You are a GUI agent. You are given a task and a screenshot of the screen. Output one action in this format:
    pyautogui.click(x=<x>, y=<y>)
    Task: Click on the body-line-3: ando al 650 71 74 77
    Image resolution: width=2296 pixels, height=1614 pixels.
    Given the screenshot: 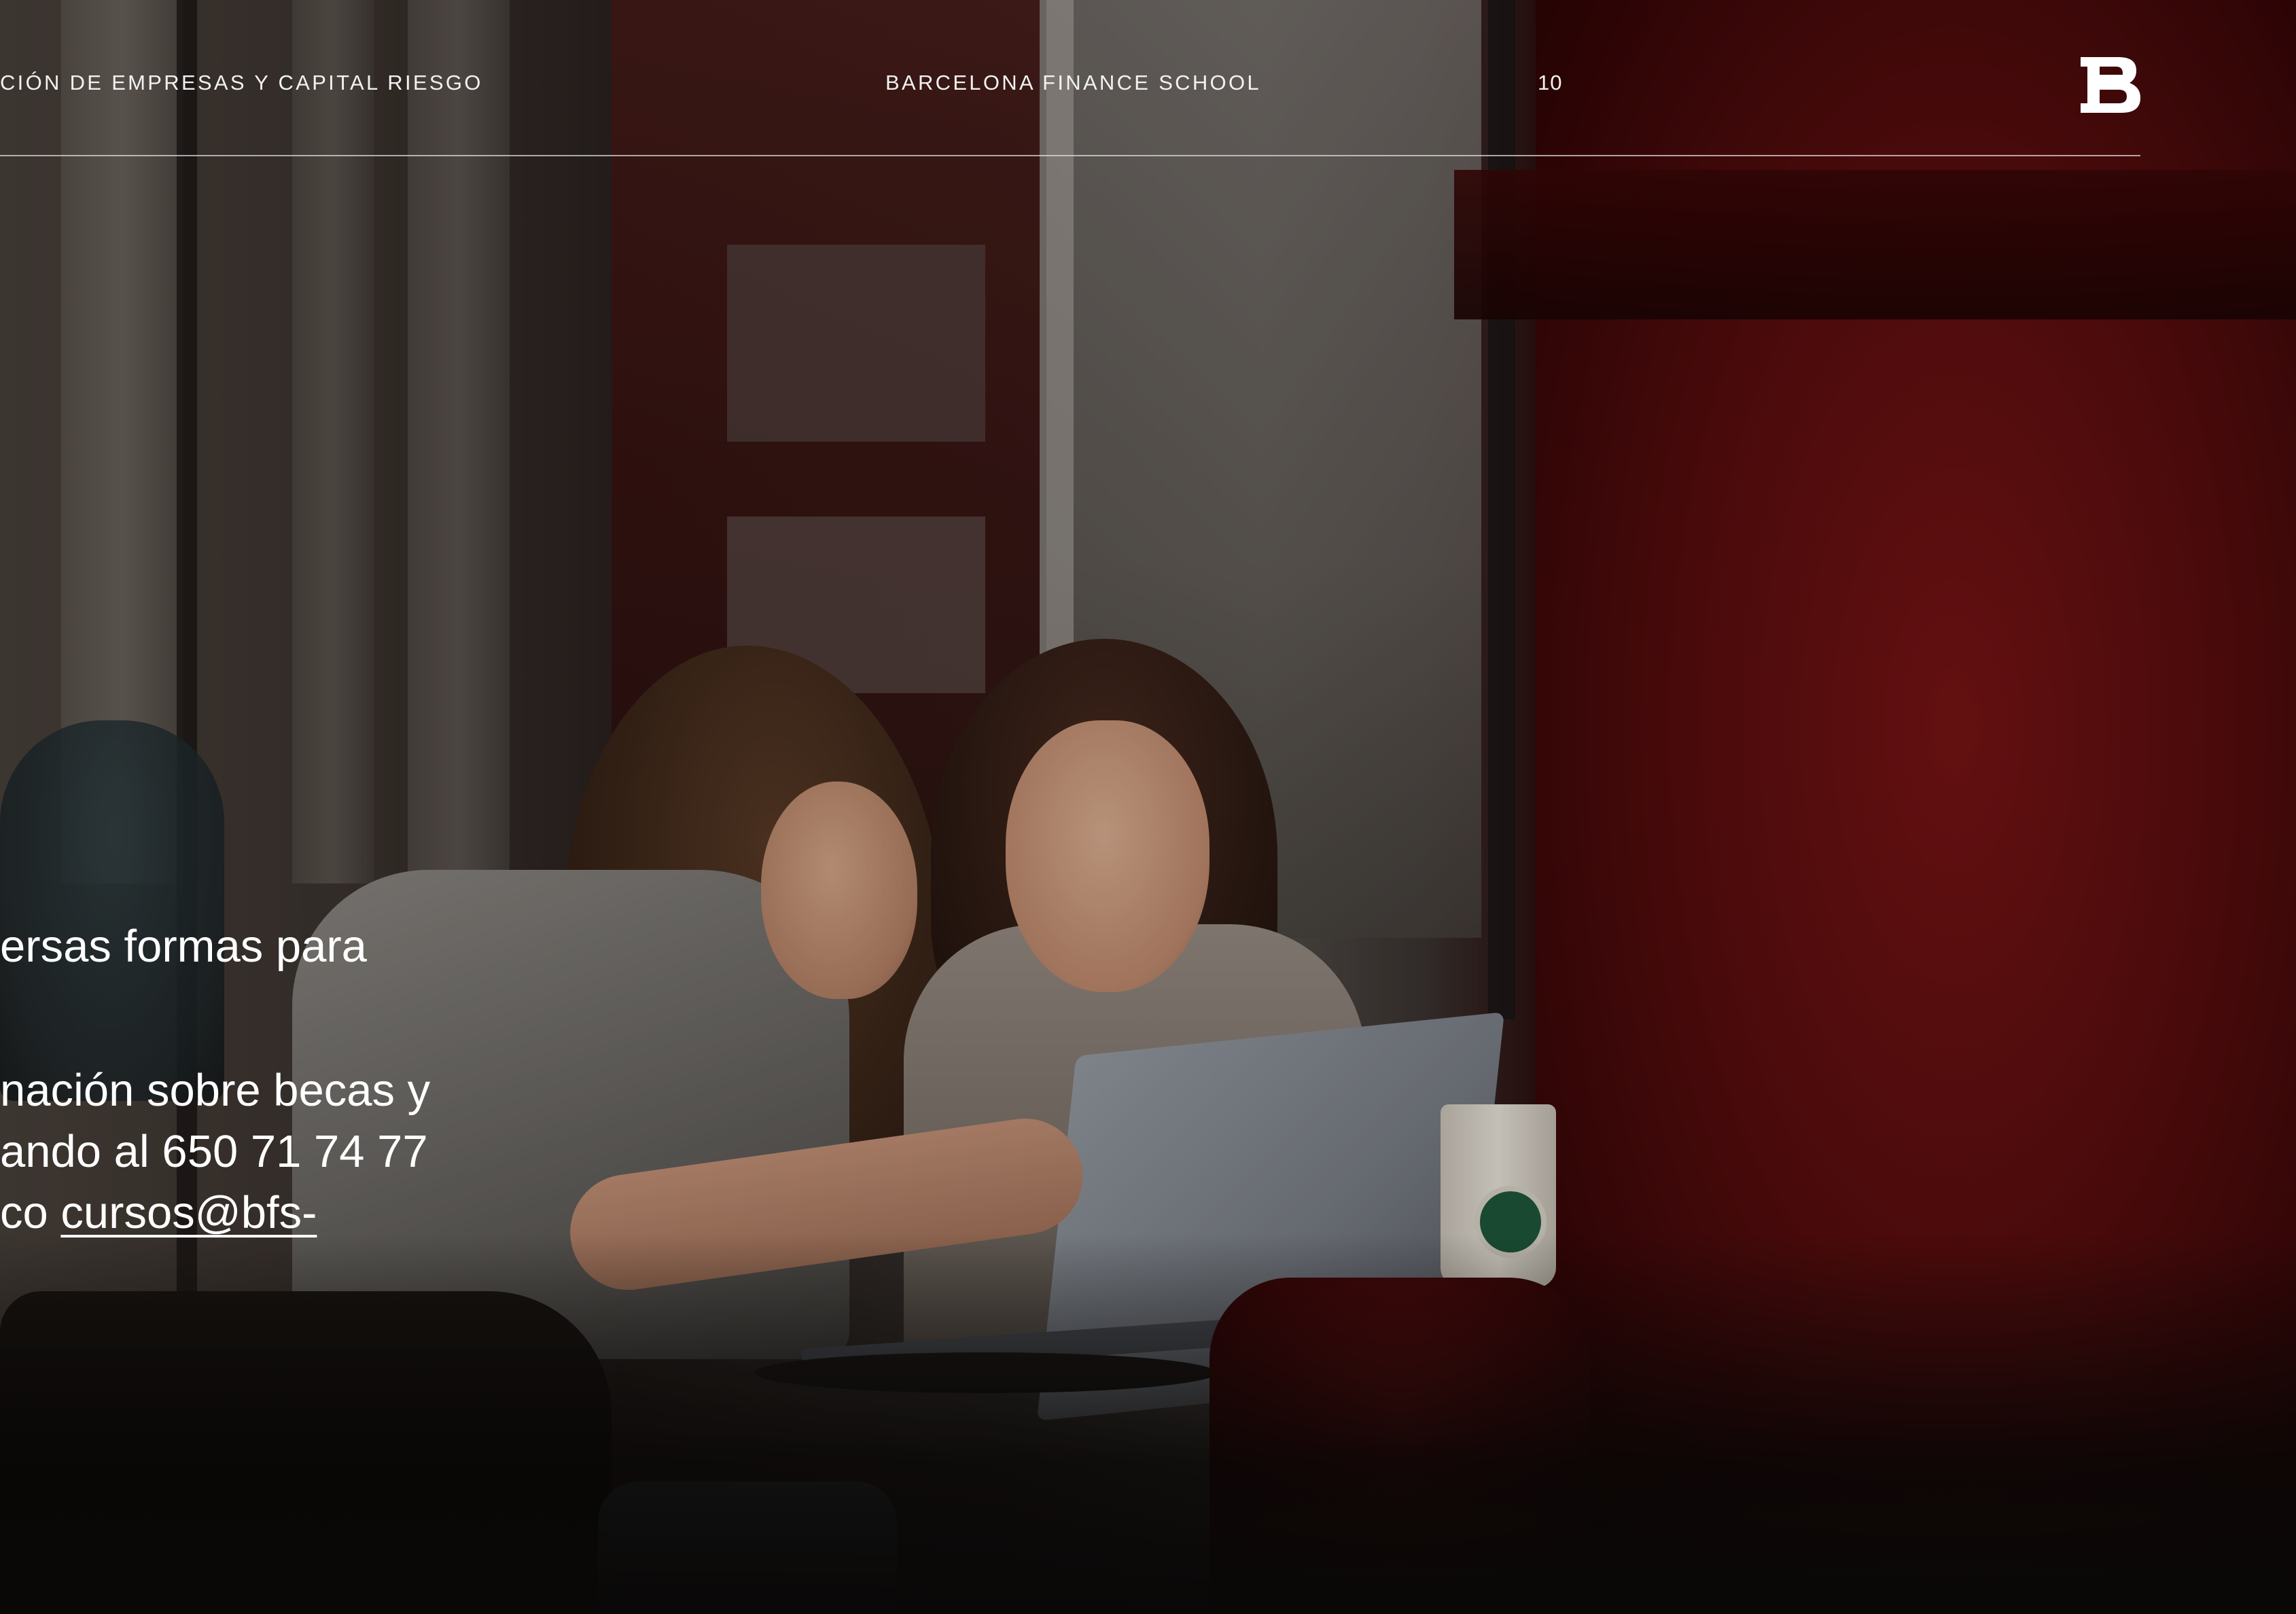 What is the action you would take?
    pyautogui.click(x=214, y=1151)
    